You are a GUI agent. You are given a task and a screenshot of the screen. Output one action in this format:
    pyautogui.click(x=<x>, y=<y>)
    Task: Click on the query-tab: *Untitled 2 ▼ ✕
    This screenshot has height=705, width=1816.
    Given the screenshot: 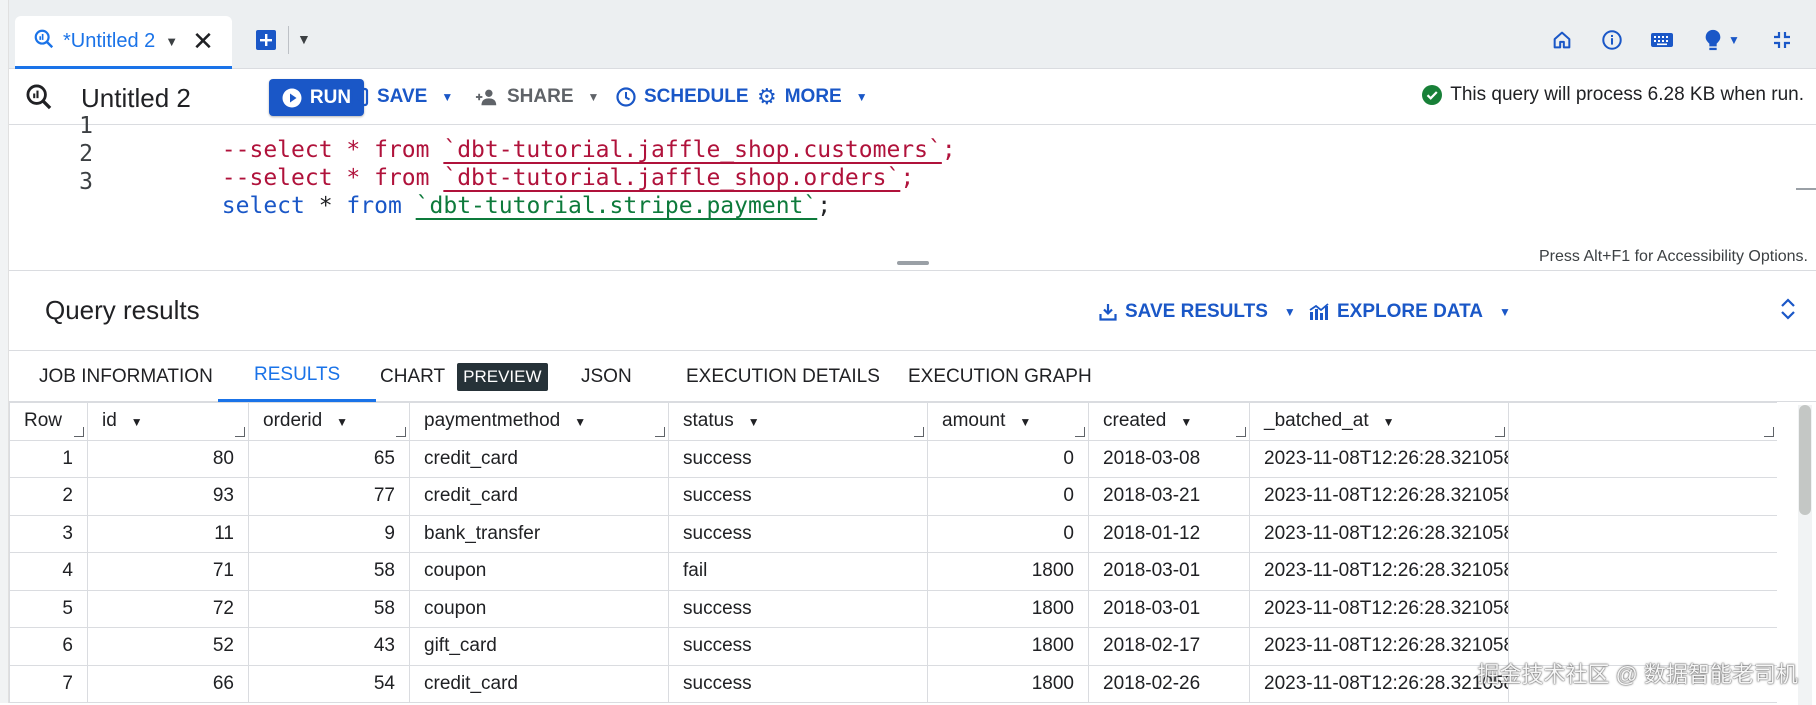 What is the action you would take?
    pyautogui.click(x=123, y=42)
    